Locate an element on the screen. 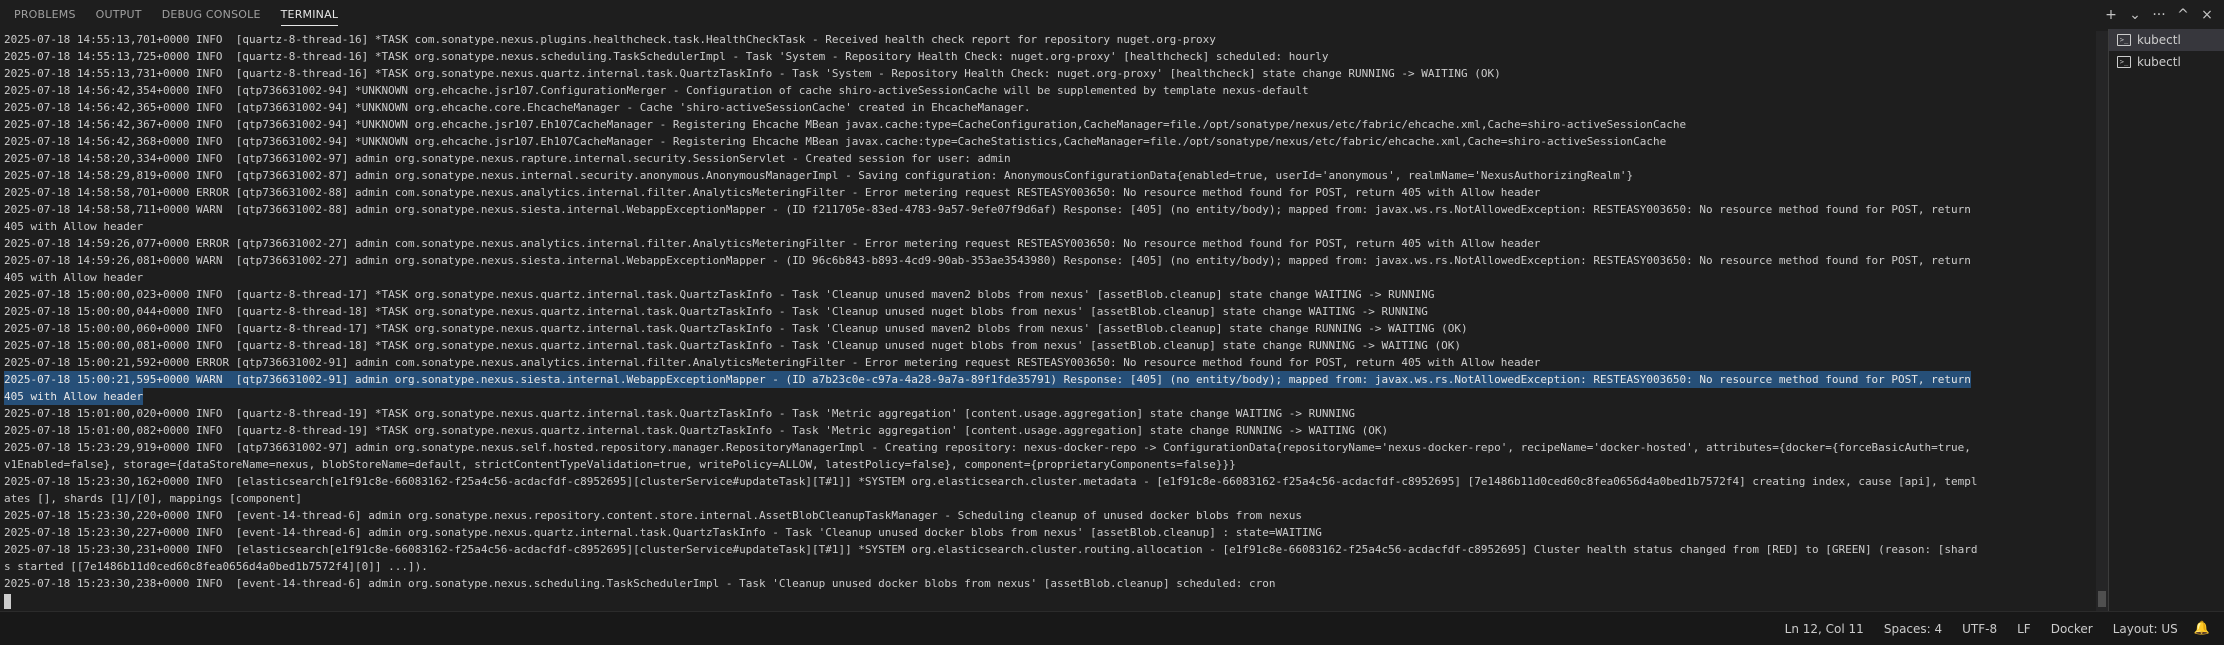 The height and width of the screenshot is (645, 2224). maximize-panel-icon: ^ is located at coordinates (2183, 15).